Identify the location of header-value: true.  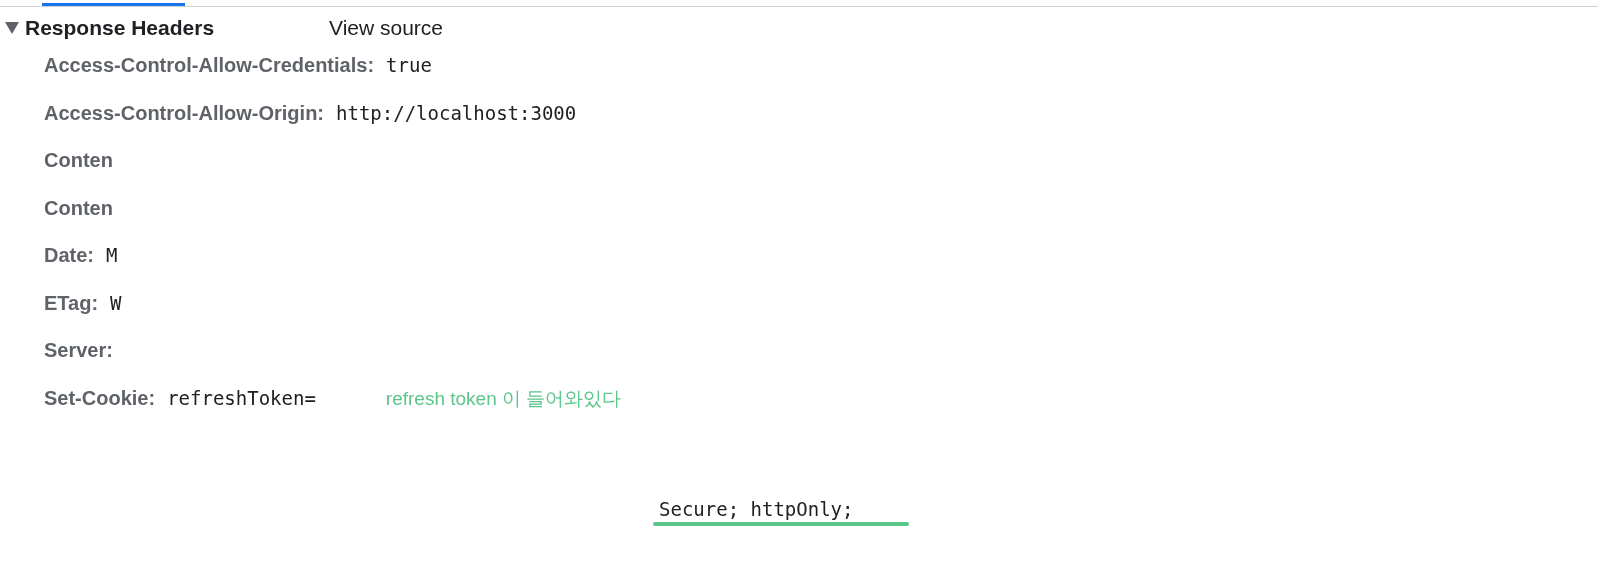
(409, 65).